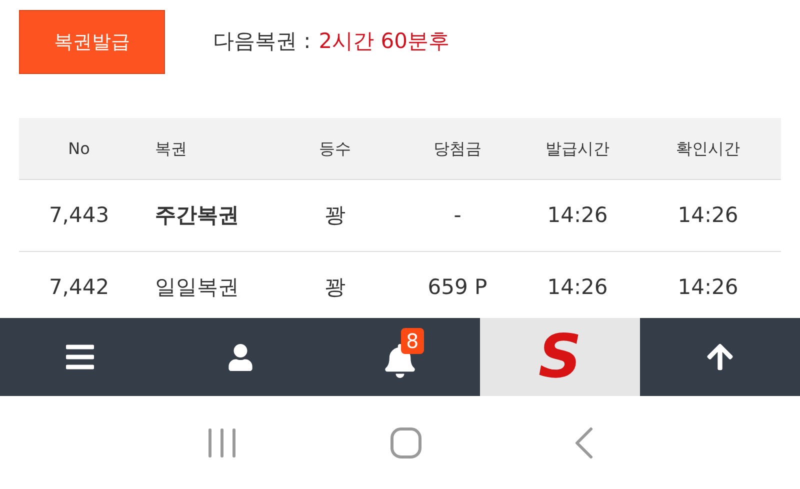  What do you see at coordinates (262, 42) in the screenshot?
I see `next-label: 다음복권 :` at bounding box center [262, 42].